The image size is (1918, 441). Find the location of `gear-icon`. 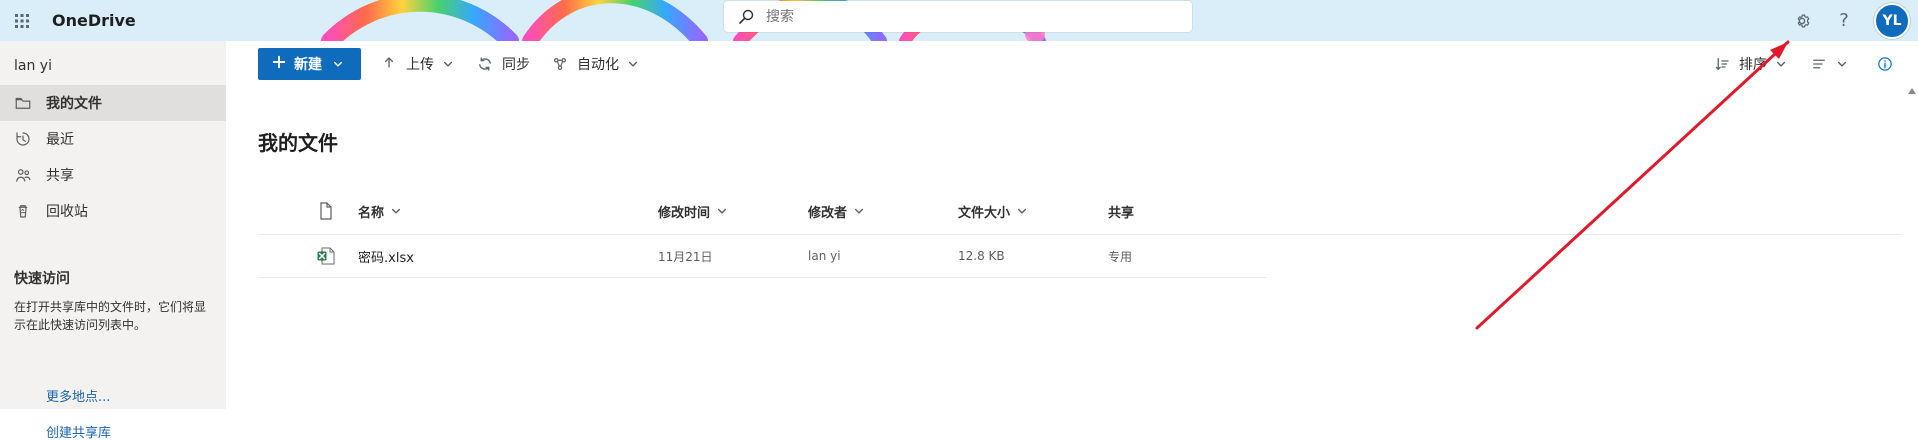

gear-icon is located at coordinates (1803, 20).